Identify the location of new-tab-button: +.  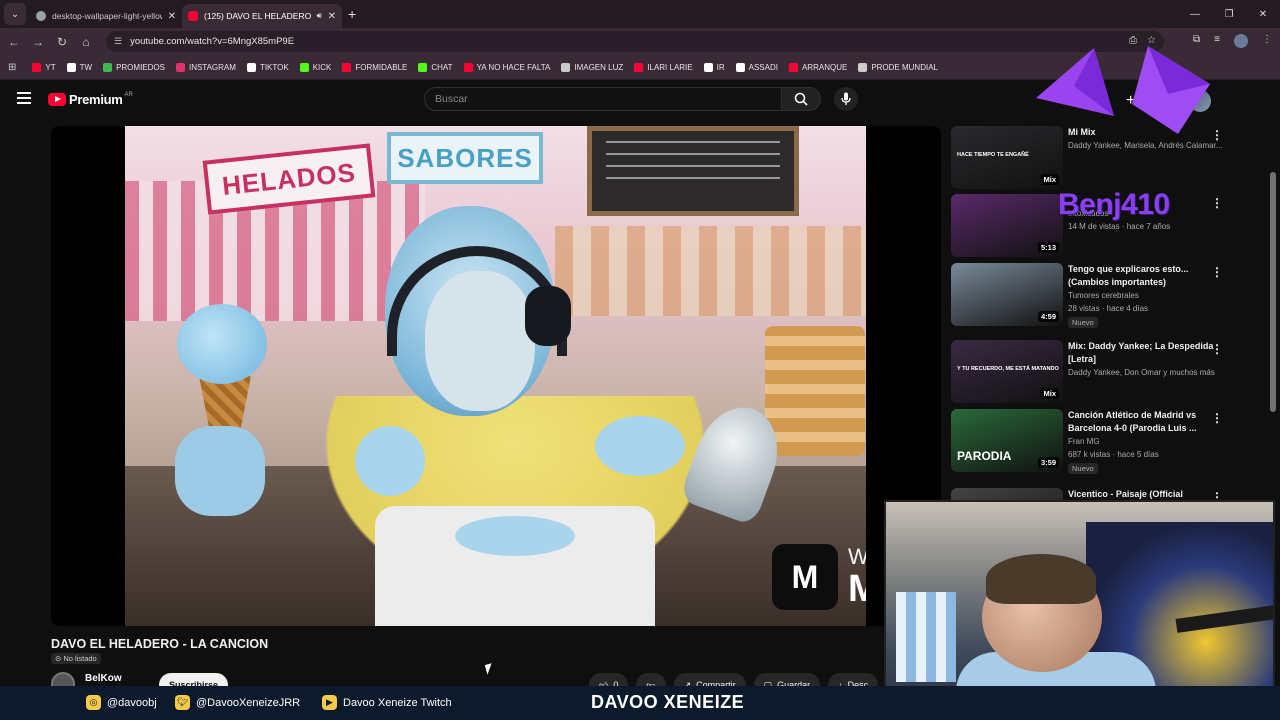
(352, 14).